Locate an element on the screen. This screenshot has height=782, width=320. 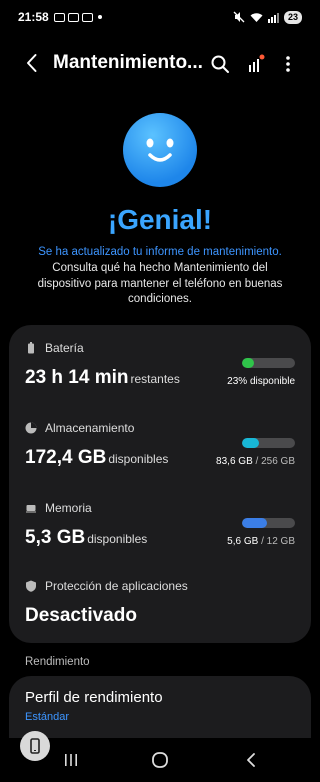
storage-used: 83,6 GB is located at coordinates (234, 461).